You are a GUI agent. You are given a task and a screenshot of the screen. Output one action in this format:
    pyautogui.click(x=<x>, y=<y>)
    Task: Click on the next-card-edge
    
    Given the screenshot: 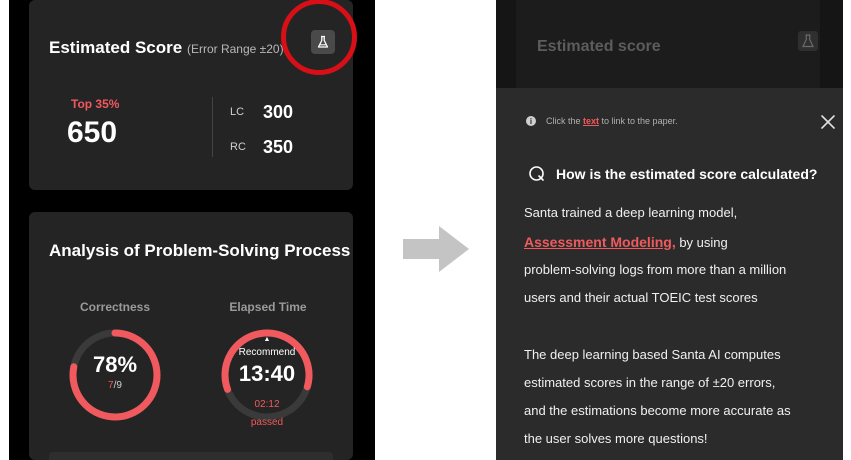 What is the action you would take?
    pyautogui.click(x=191, y=456)
    